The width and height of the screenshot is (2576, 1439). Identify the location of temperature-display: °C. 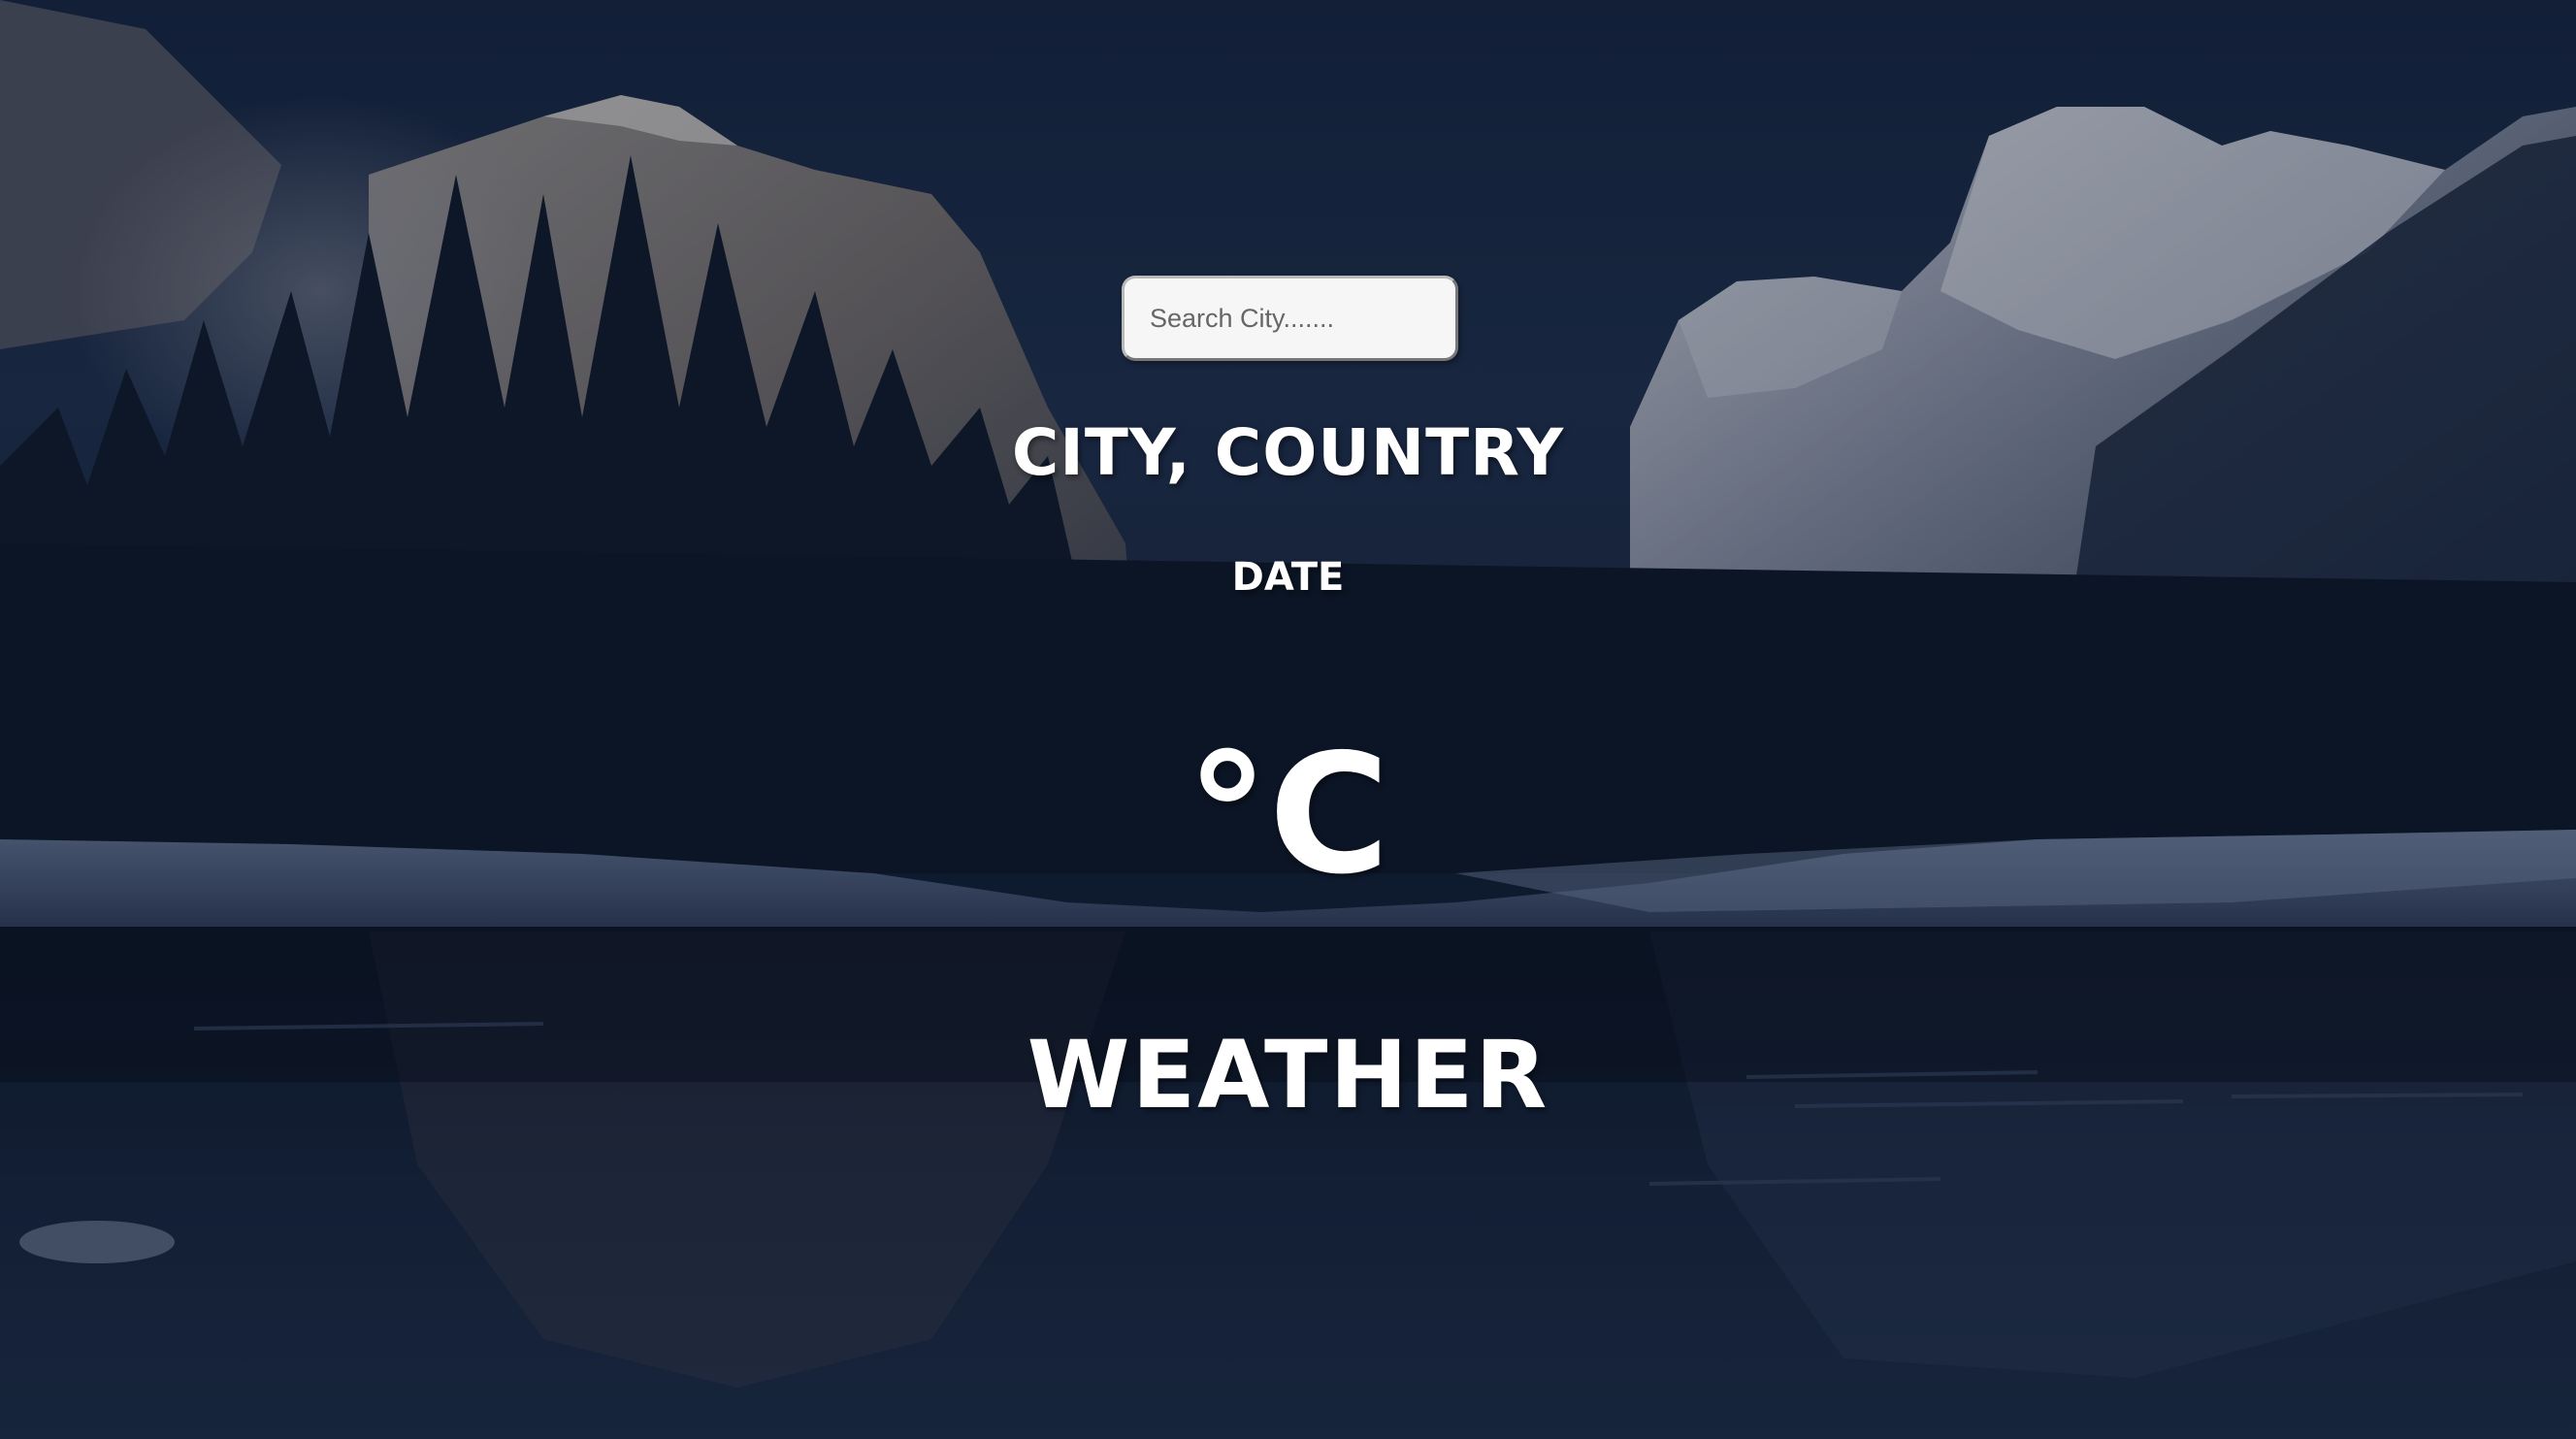
(1288, 815).